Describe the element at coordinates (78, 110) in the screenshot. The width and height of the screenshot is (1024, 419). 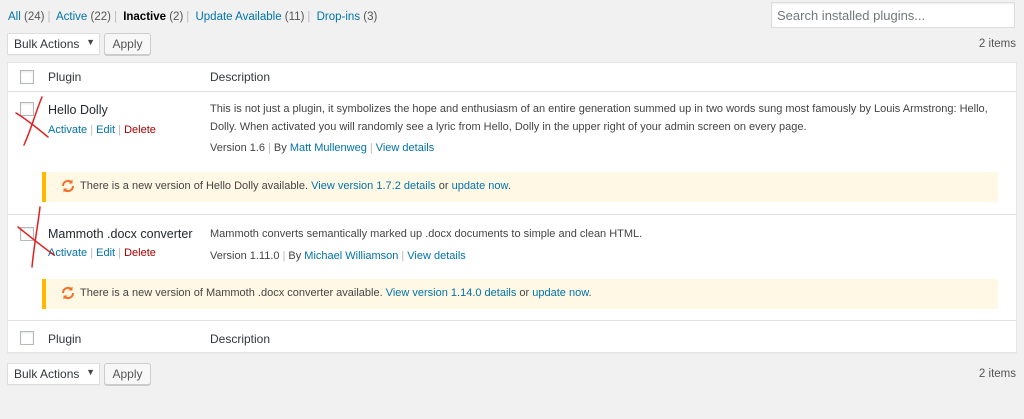
I see `plugin-name: Hello Dolly` at that location.